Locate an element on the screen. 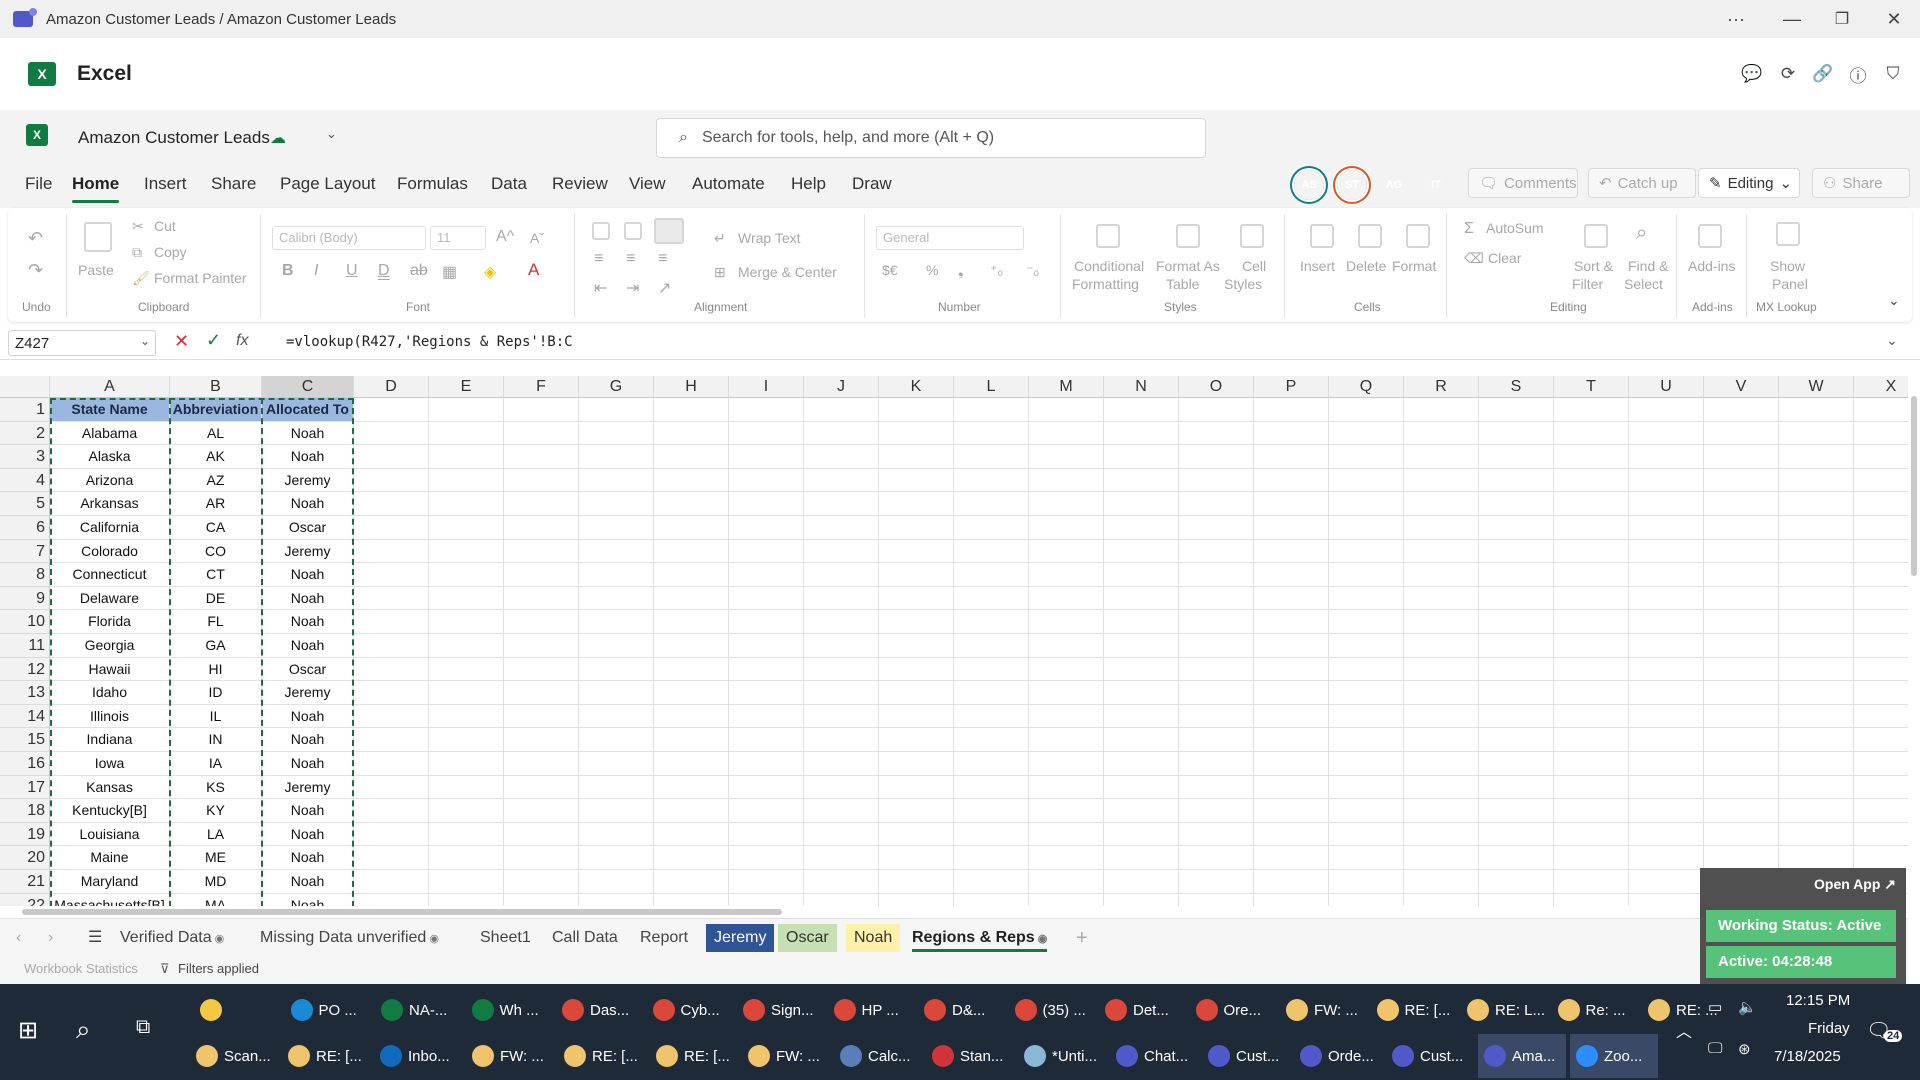 The image size is (1920, 1080). show-panel-button: Show is located at coordinates (1787, 266).